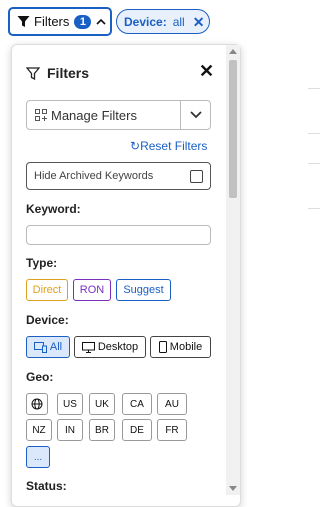  I want to click on type-suggest-button: Suggest, so click(143, 290).